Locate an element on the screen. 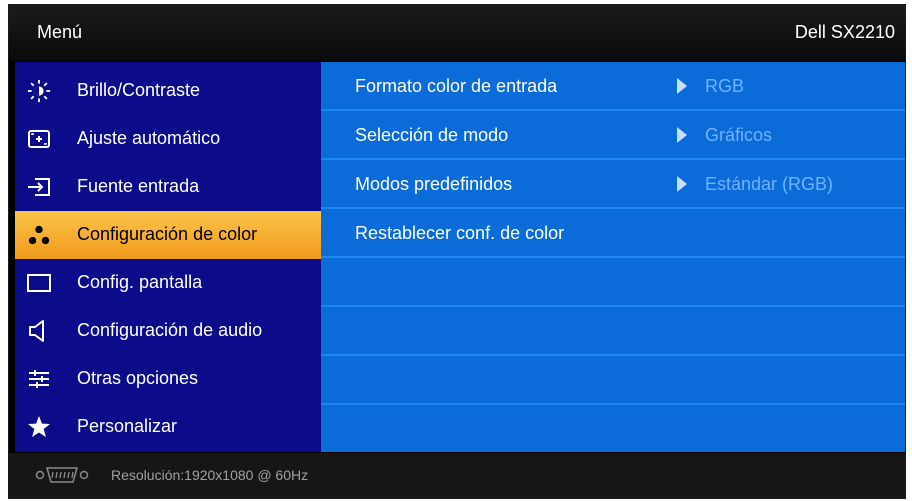 The height and width of the screenshot is (501, 912). row-value: Estándar (RGB) is located at coordinates (769, 184).